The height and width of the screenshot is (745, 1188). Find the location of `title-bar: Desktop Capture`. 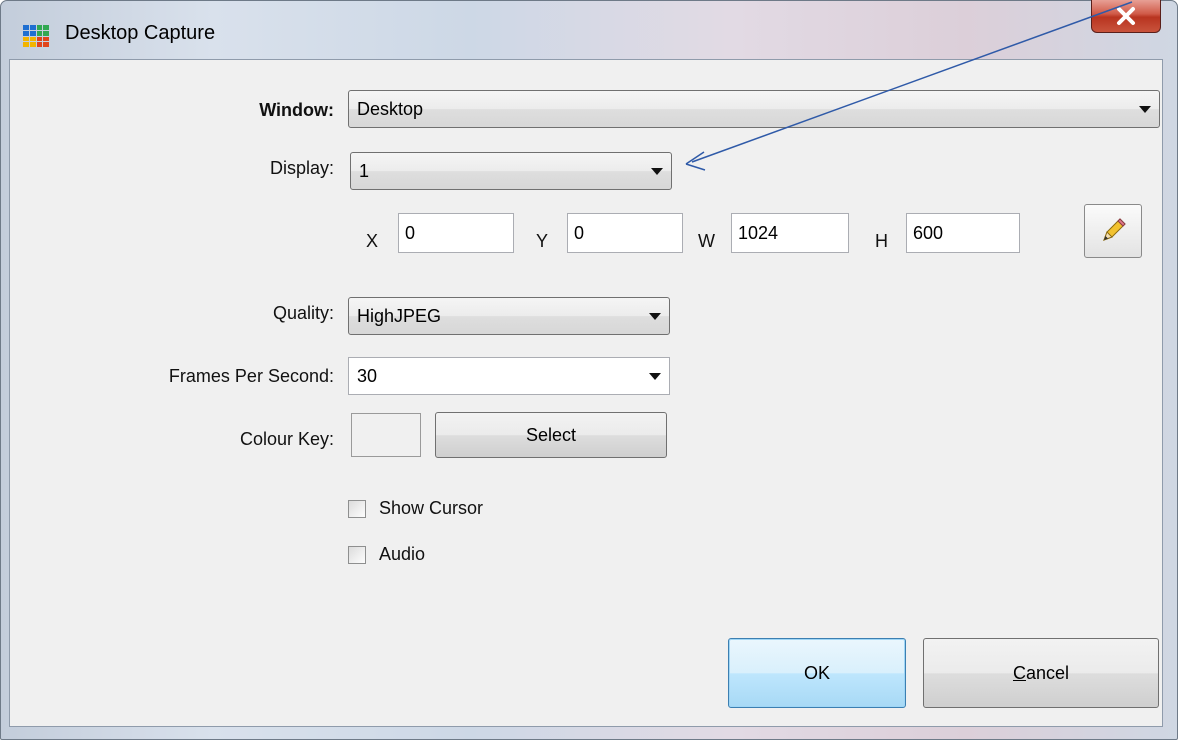

title-bar: Desktop Capture is located at coordinates (589, 29).